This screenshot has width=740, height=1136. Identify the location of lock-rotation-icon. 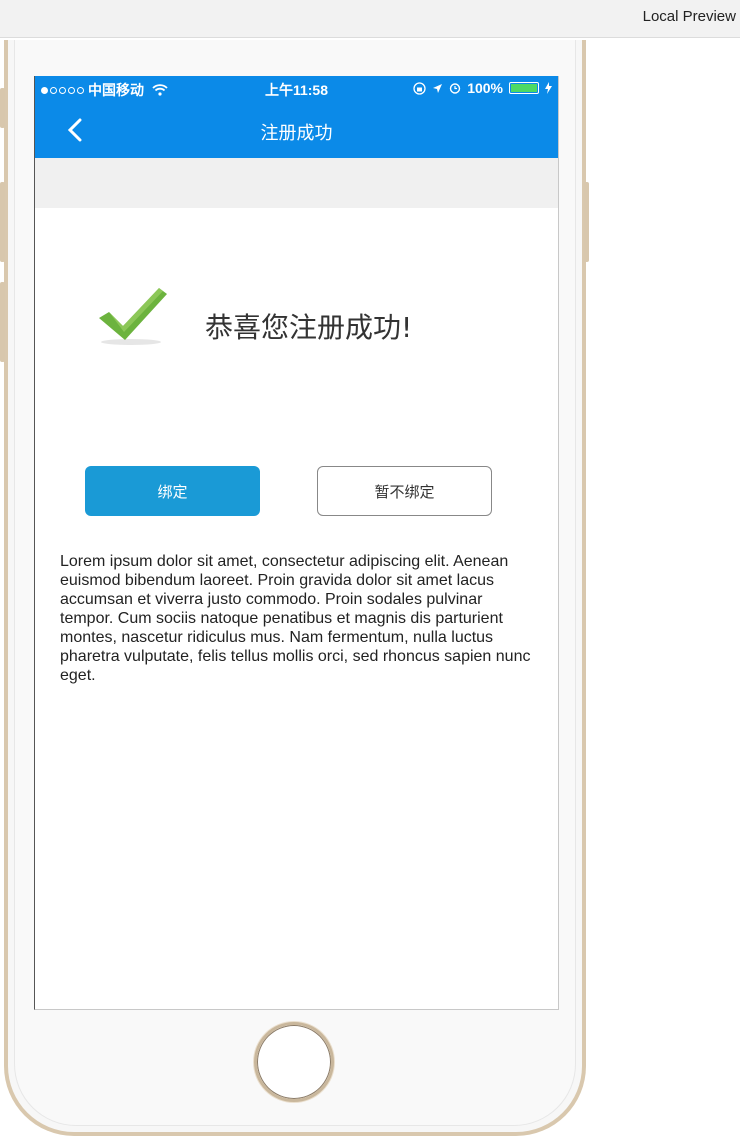
(419, 88).